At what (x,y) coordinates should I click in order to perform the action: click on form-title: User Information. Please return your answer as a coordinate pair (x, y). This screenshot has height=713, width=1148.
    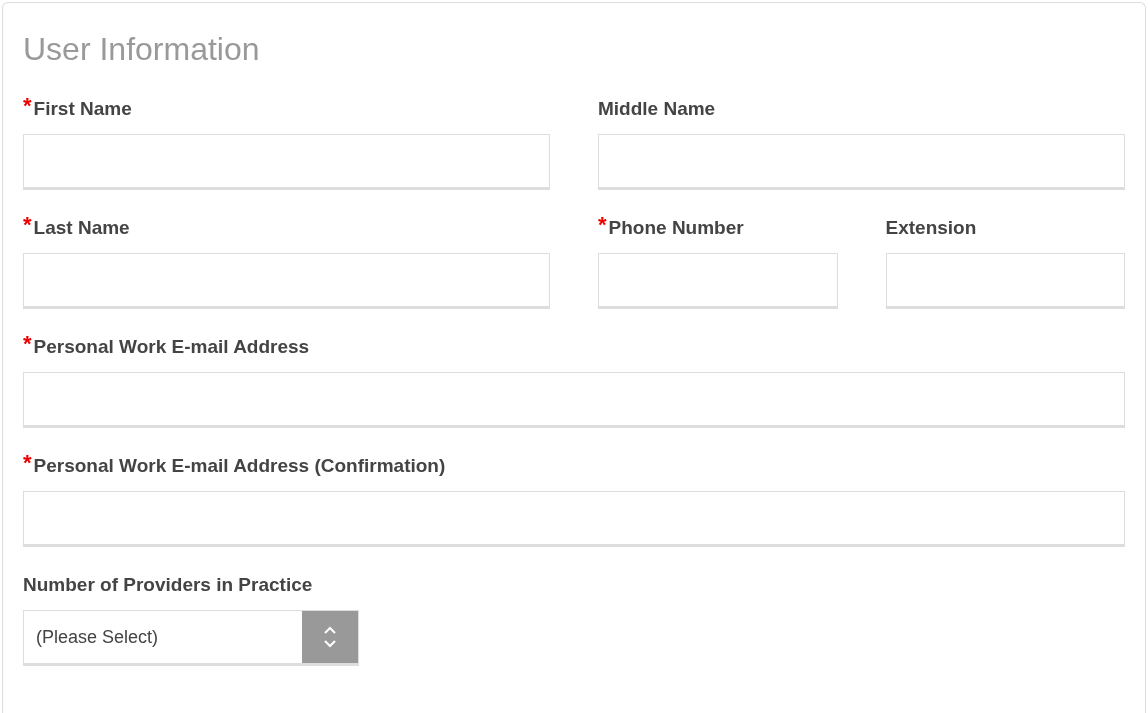
    Looking at the image, I should click on (142, 49).